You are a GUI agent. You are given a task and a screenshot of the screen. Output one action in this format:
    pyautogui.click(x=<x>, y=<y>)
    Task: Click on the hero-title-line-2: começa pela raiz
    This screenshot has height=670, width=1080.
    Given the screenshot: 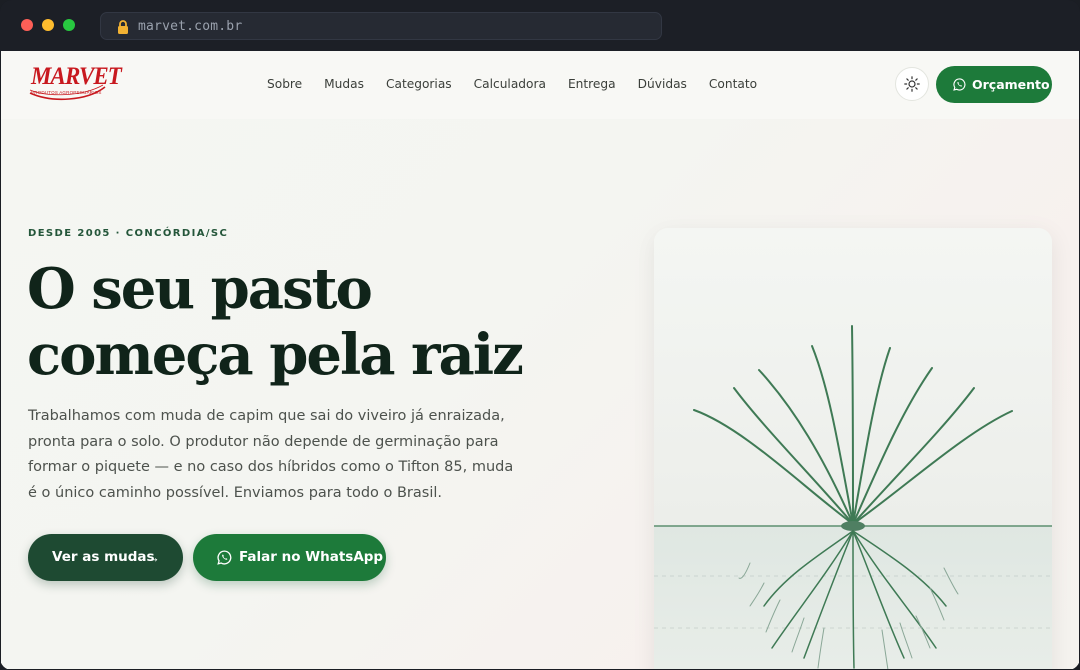 What is the action you would take?
    pyautogui.click(x=275, y=355)
    